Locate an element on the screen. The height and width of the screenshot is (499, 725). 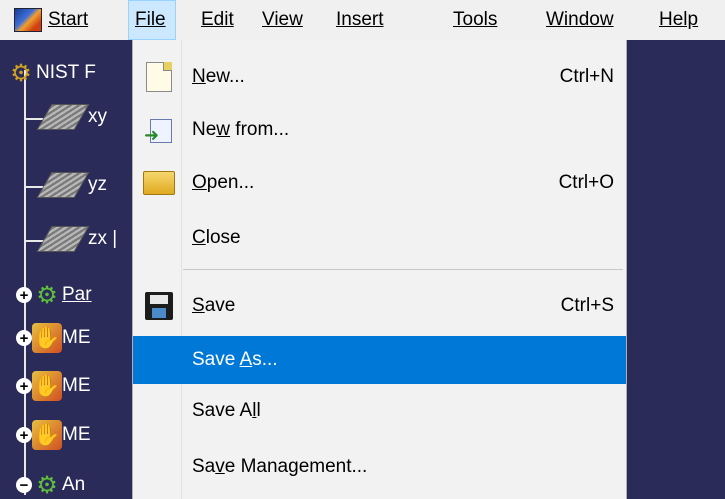
menu-item-open-shortcut: Ctrl+O is located at coordinates (586, 182).